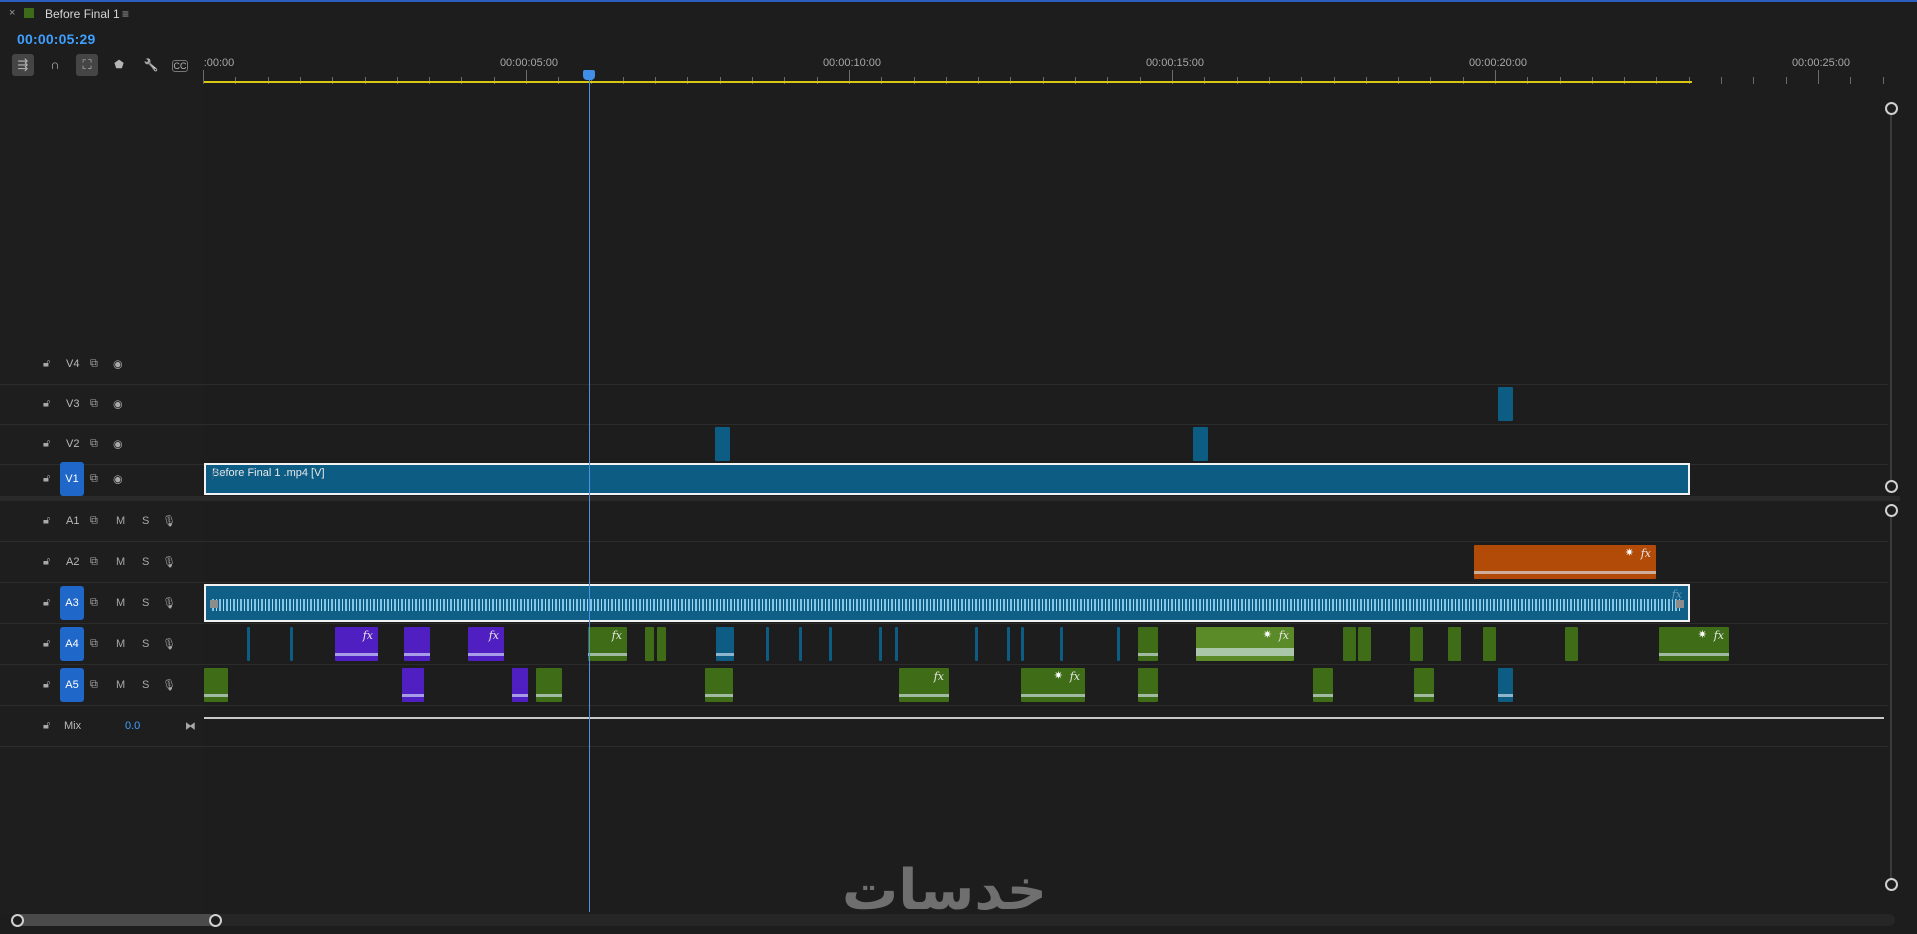 The height and width of the screenshot is (934, 1917). Describe the element at coordinates (72, 444) in the screenshot. I see `track-label: V2` at that location.